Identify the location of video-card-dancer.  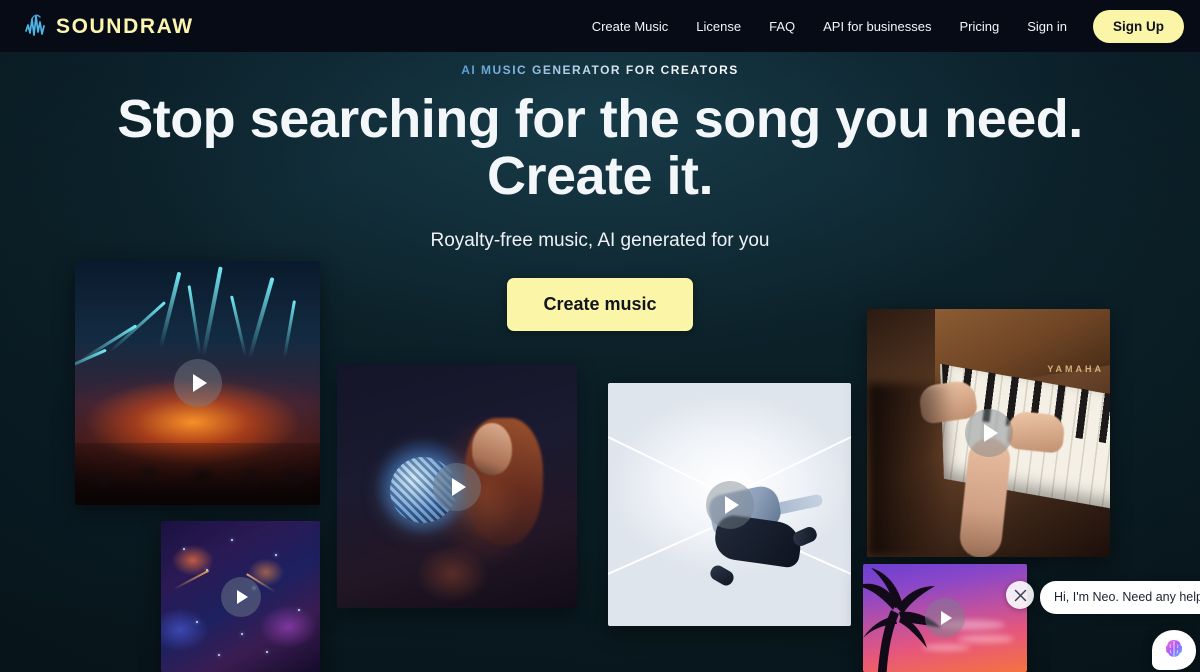
(729, 504).